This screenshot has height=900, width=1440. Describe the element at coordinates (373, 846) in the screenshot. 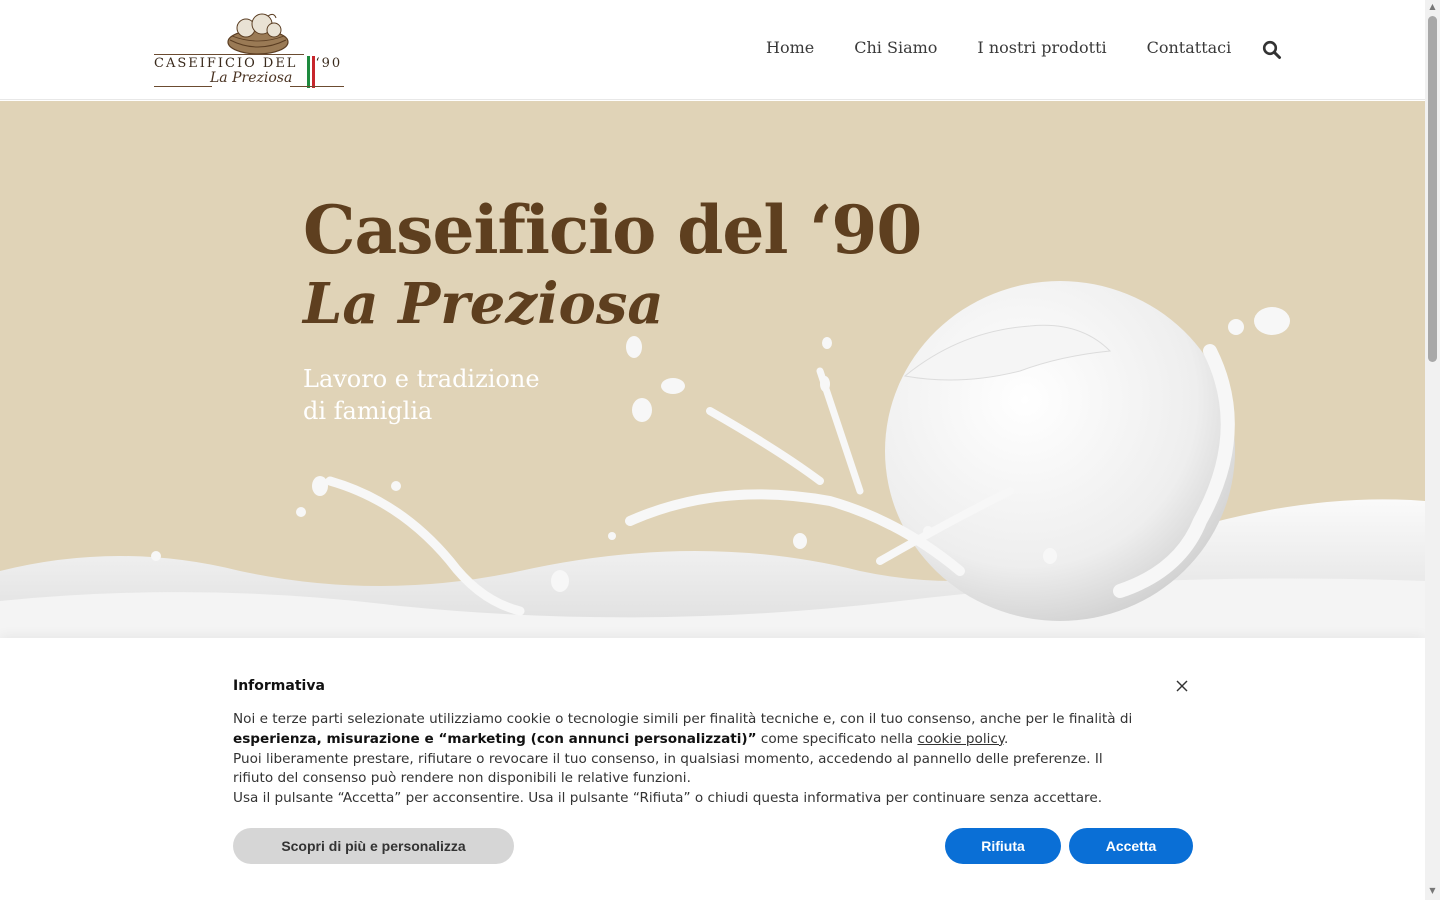

I see `cookie-customize-button: Scopri di più e personalizza` at that location.